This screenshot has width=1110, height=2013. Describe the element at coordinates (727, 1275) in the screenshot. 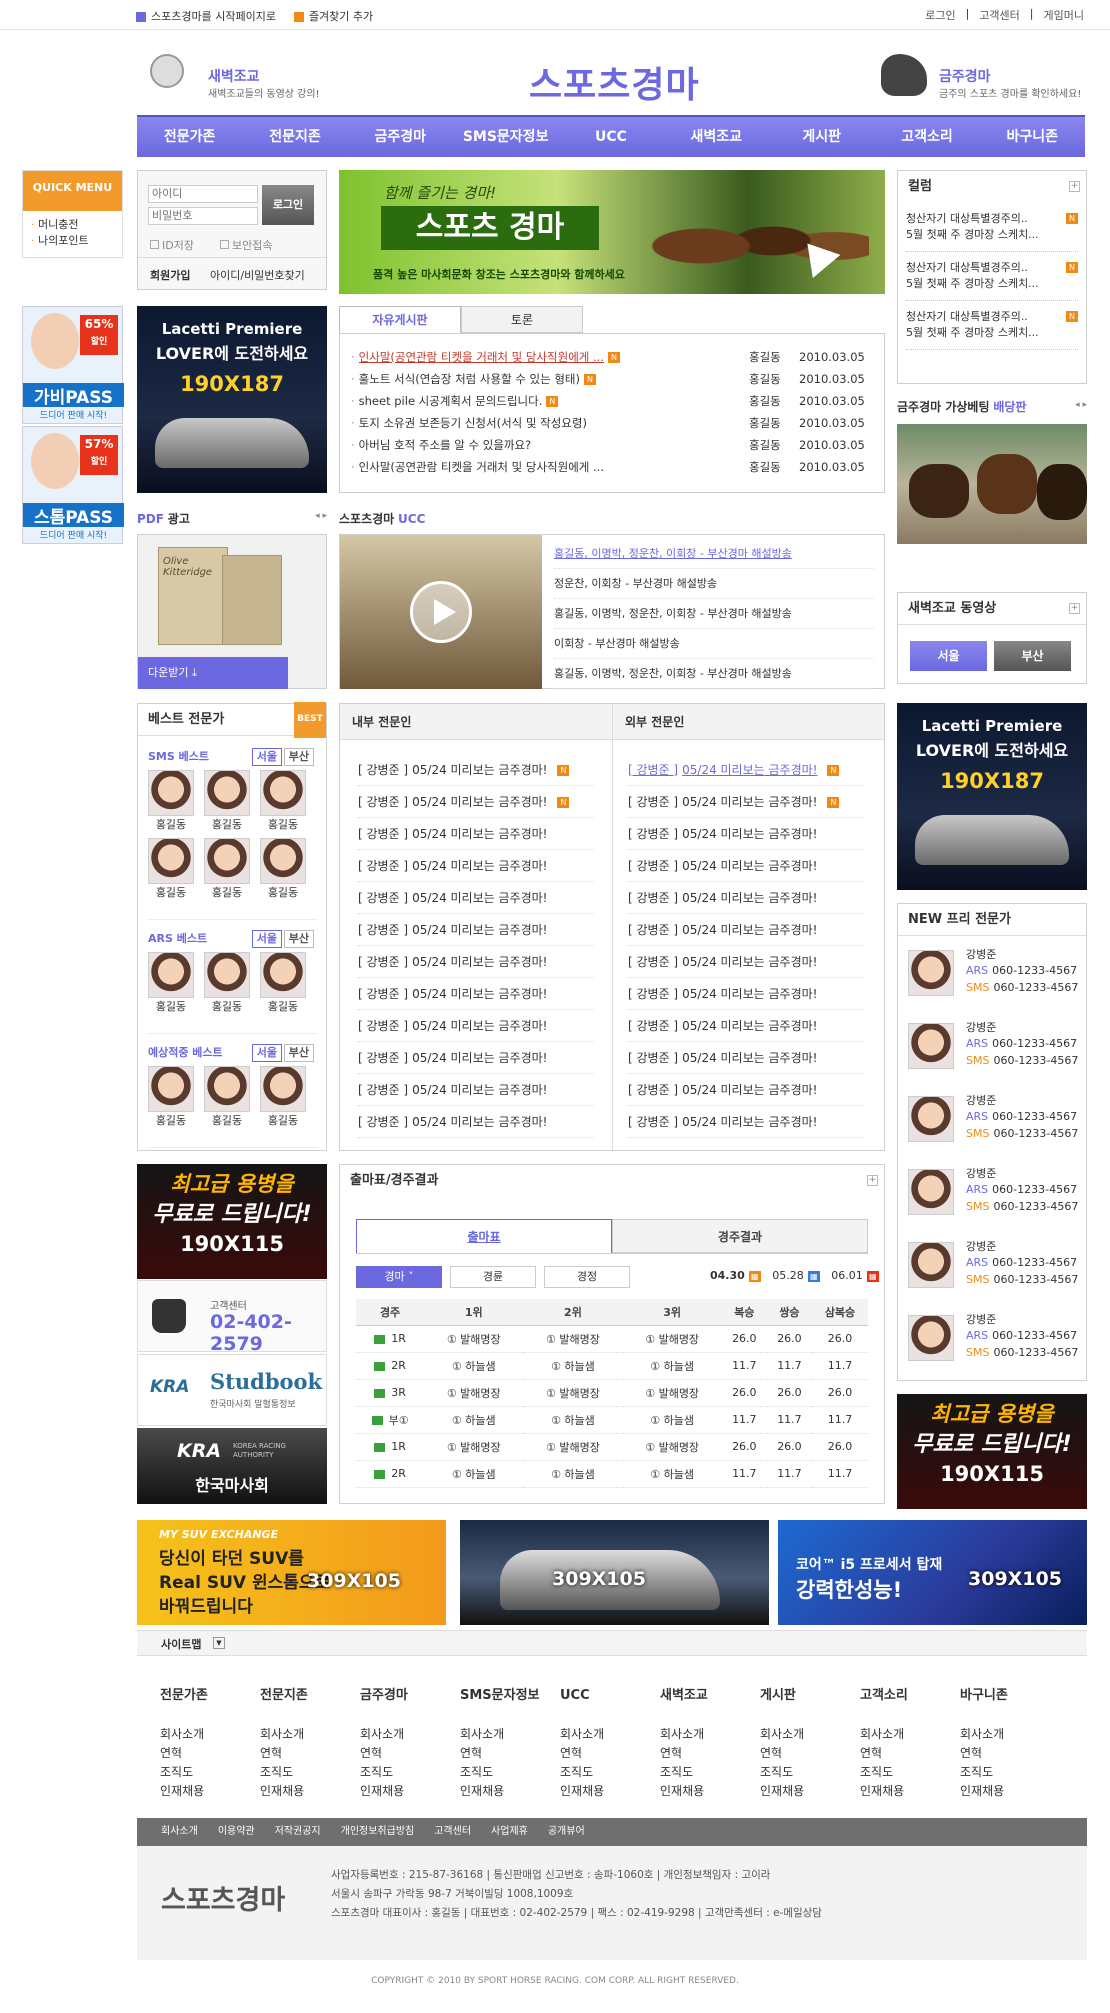

I see `date-selected: 04.30` at that location.